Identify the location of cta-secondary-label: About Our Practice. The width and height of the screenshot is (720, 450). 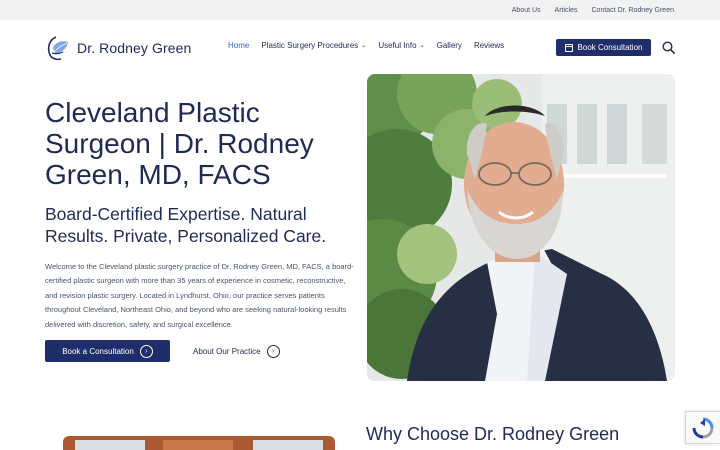
(227, 351).